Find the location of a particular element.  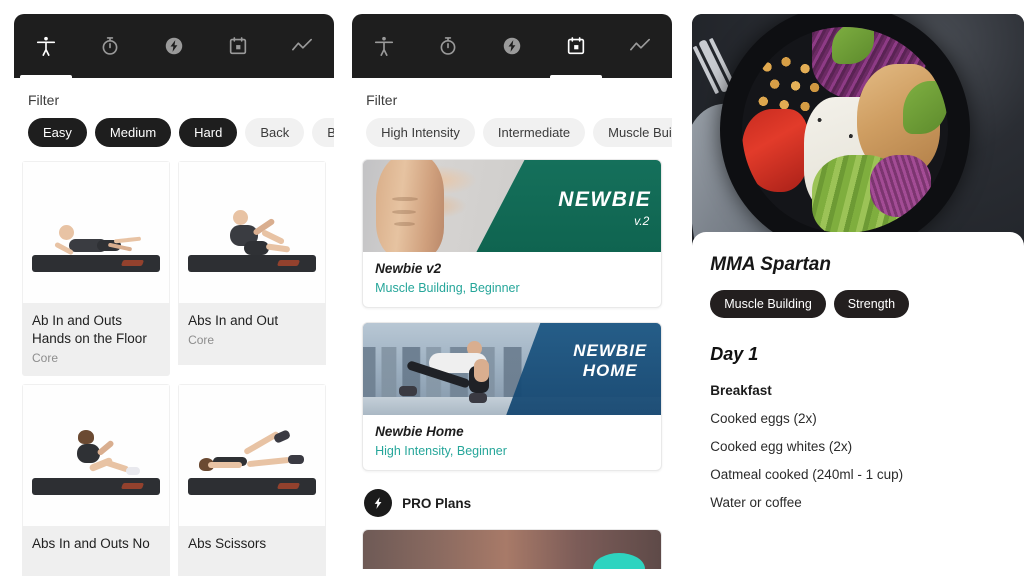

filter-chip-balance: Balance is located at coordinates (323, 132).